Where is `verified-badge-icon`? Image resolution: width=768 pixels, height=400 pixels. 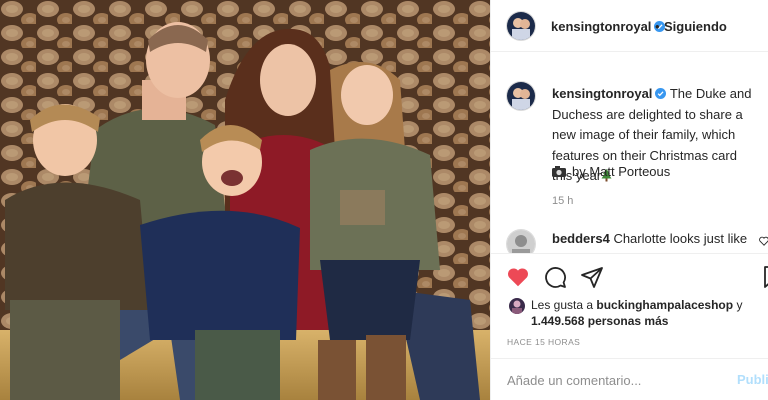
verified-badge-icon is located at coordinates (661, 93).